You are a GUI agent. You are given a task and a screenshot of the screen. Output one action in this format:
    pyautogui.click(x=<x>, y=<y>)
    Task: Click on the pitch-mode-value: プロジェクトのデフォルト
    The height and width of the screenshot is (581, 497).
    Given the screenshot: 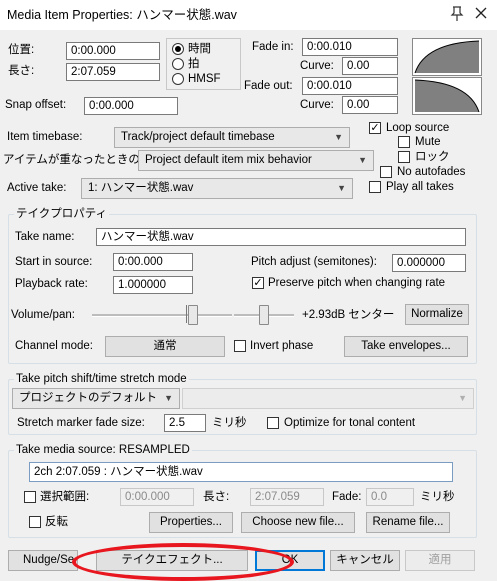 What is the action you would take?
    pyautogui.click(x=88, y=398)
    